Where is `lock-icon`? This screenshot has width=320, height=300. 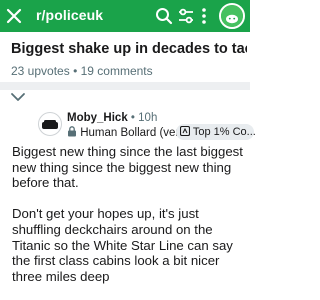
lock-icon is located at coordinates (72, 131).